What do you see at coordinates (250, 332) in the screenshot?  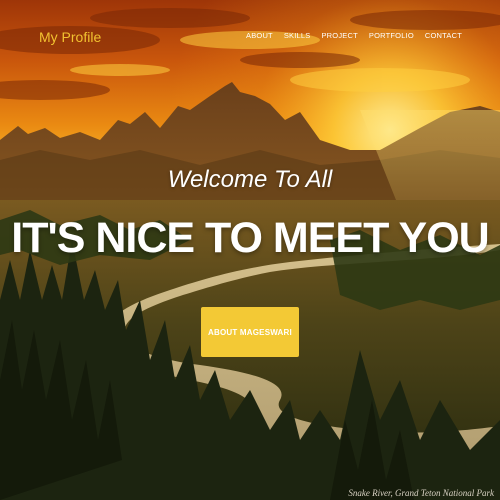 I see `about-cta-button: ABOUT MAGESWARI` at bounding box center [250, 332].